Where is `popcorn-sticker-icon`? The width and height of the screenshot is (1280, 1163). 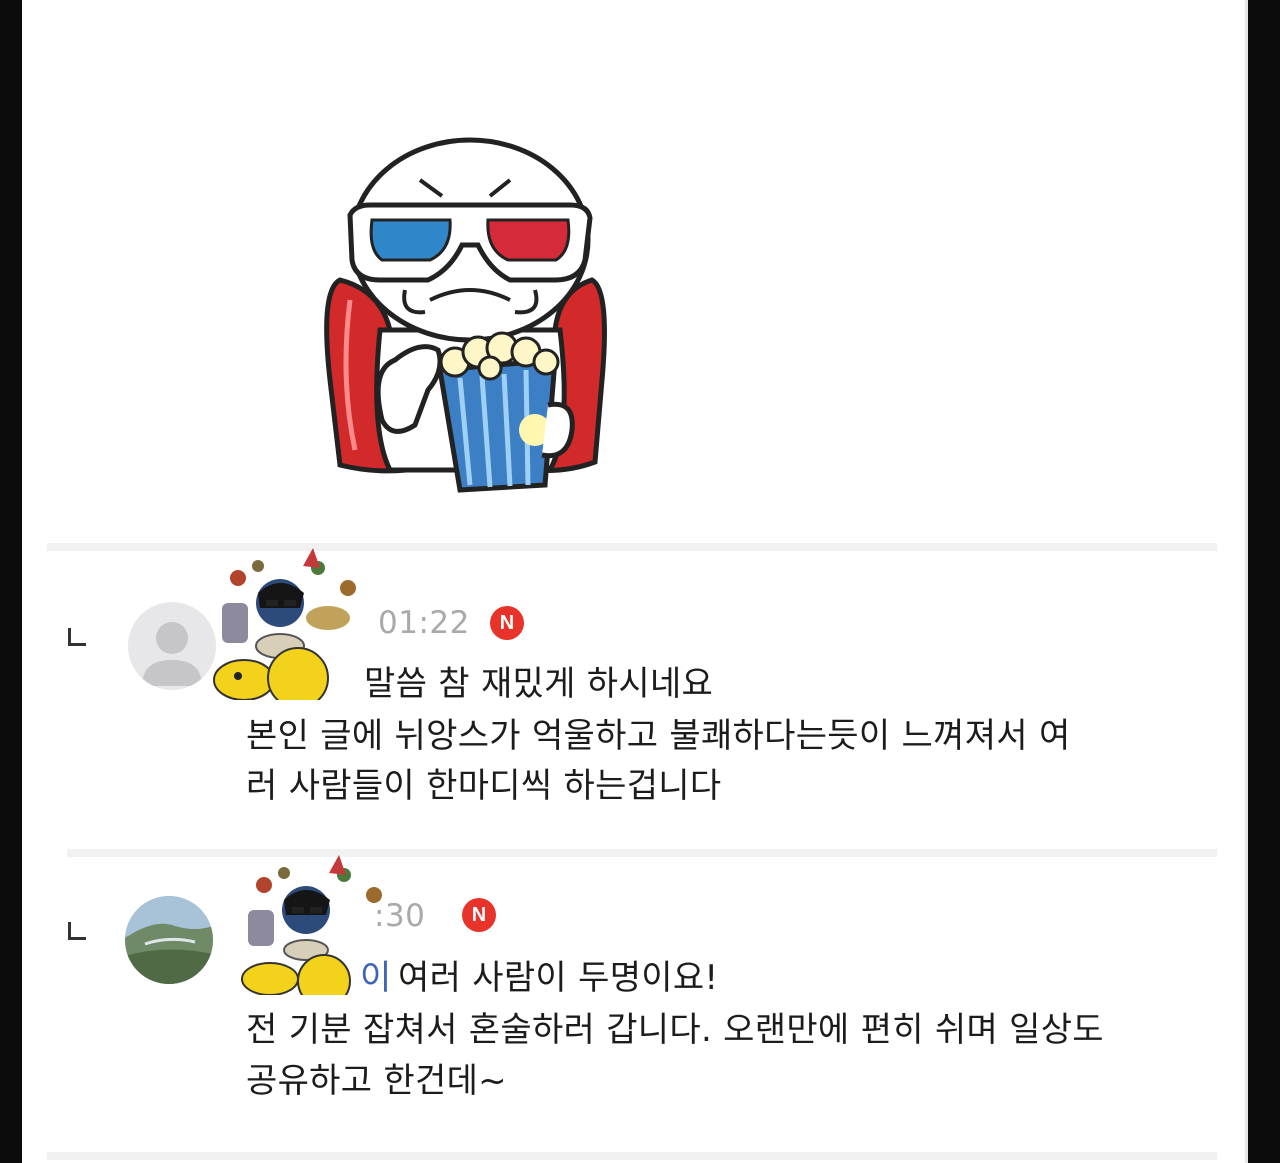 popcorn-sticker-icon is located at coordinates (465, 315).